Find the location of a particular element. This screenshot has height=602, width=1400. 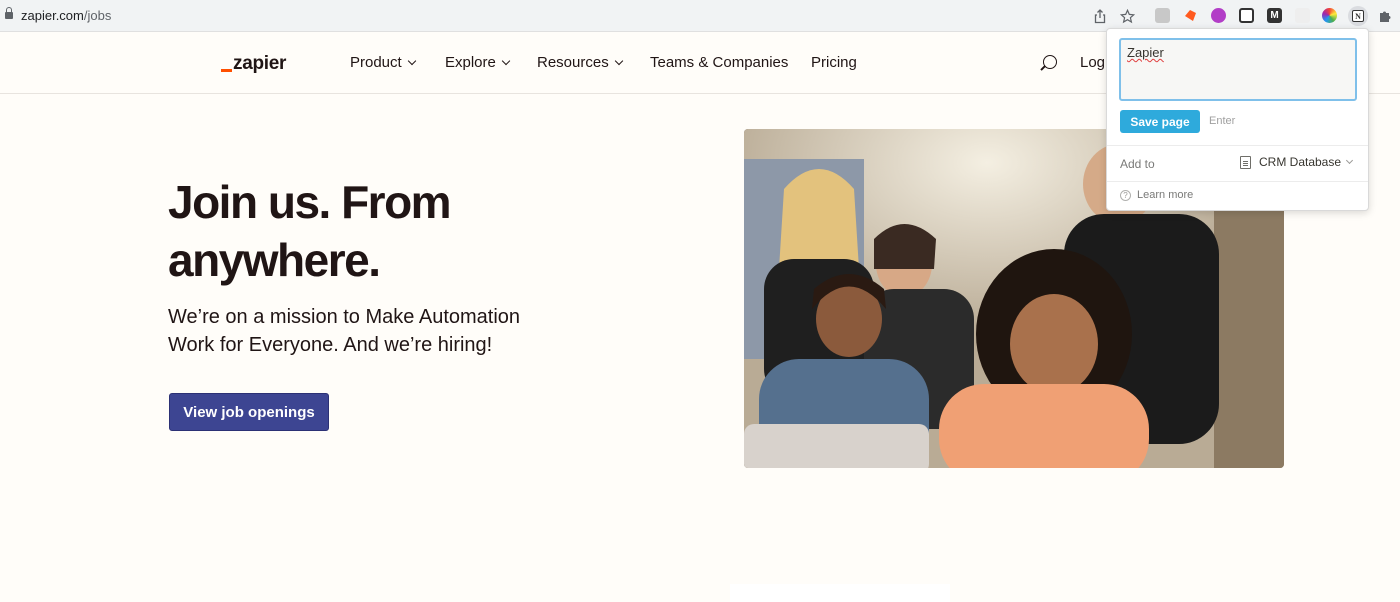

nav-label: Resources is located at coordinates (573, 62).